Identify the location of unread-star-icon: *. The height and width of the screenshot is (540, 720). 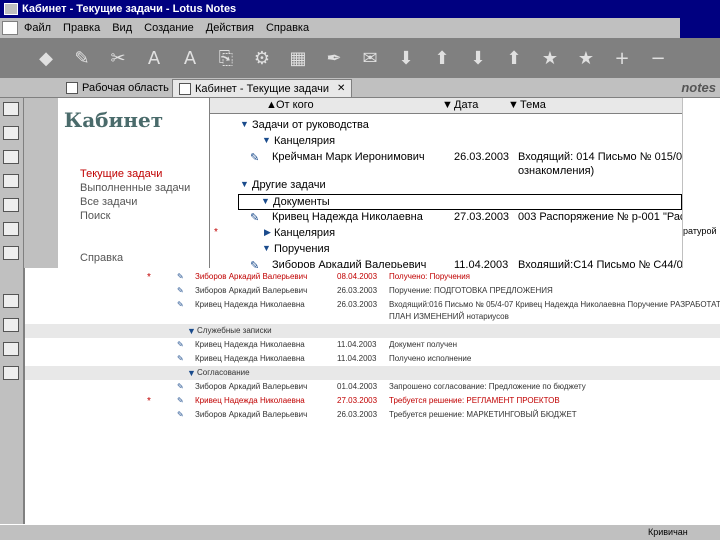
(216, 232).